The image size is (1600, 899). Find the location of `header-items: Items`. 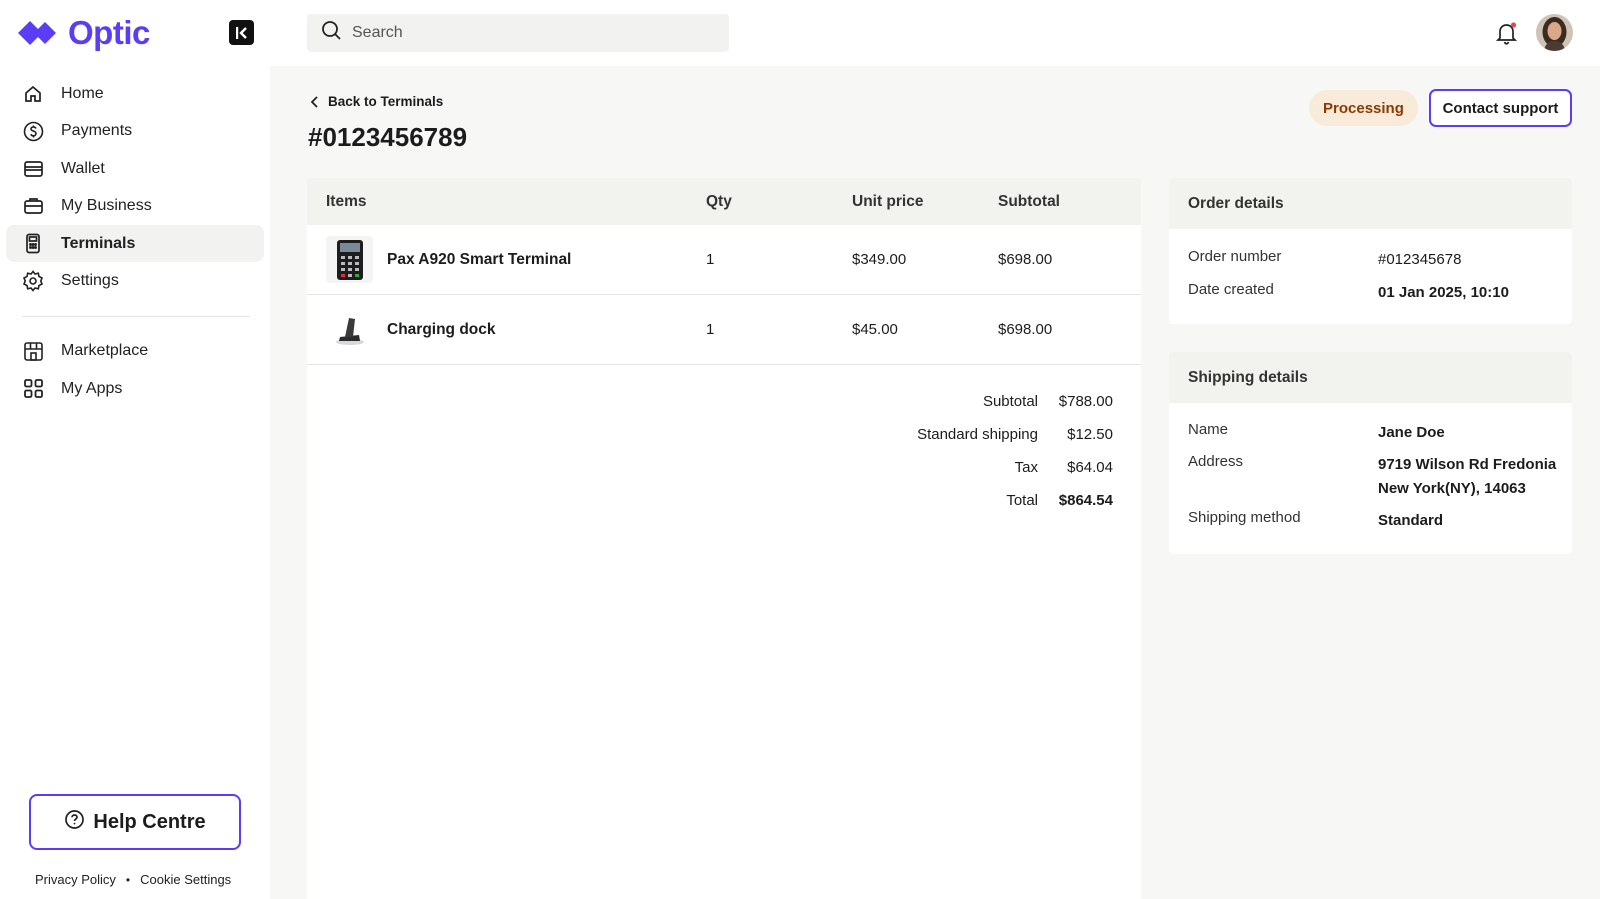

header-items: Items is located at coordinates (346, 201).